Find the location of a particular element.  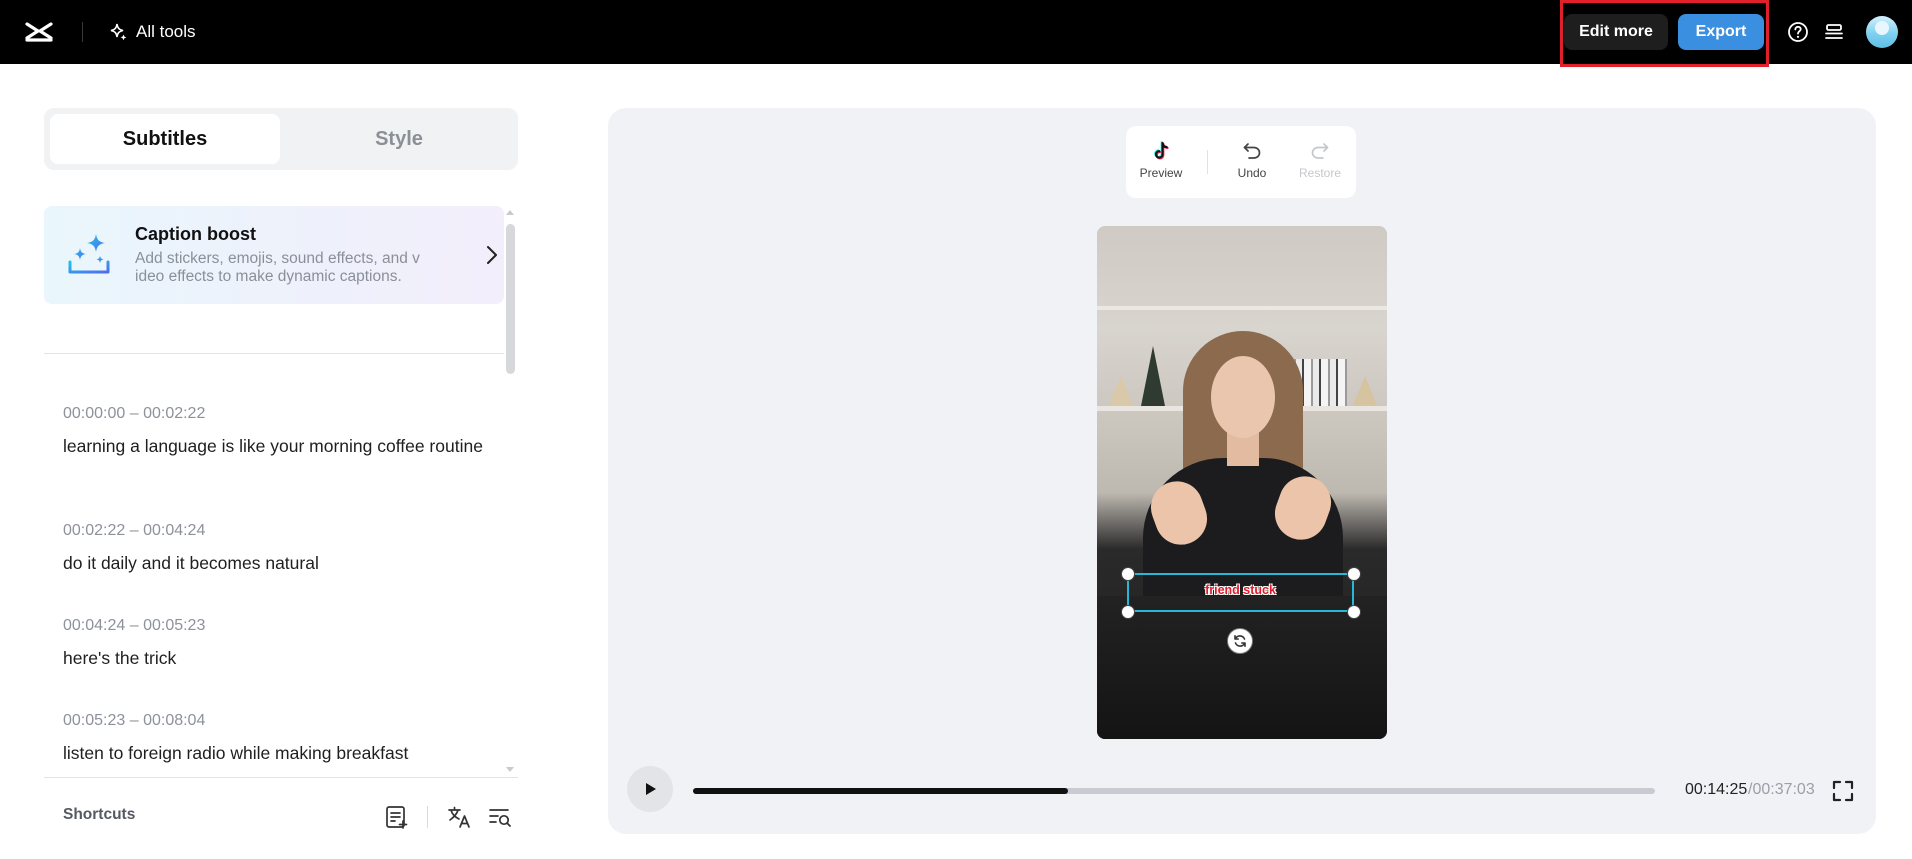

rotate-icon is located at coordinates (1240, 641).